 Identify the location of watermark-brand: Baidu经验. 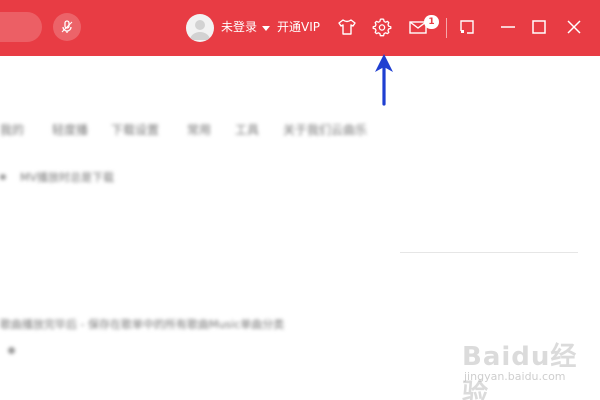
(520, 371).